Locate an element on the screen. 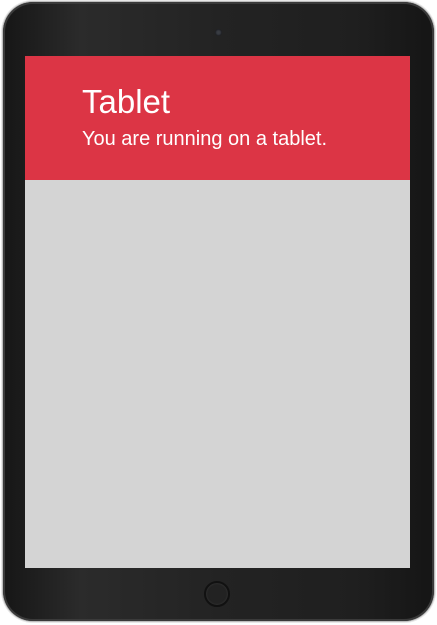 This screenshot has height=625, width=437. camera-icon is located at coordinates (218, 32).